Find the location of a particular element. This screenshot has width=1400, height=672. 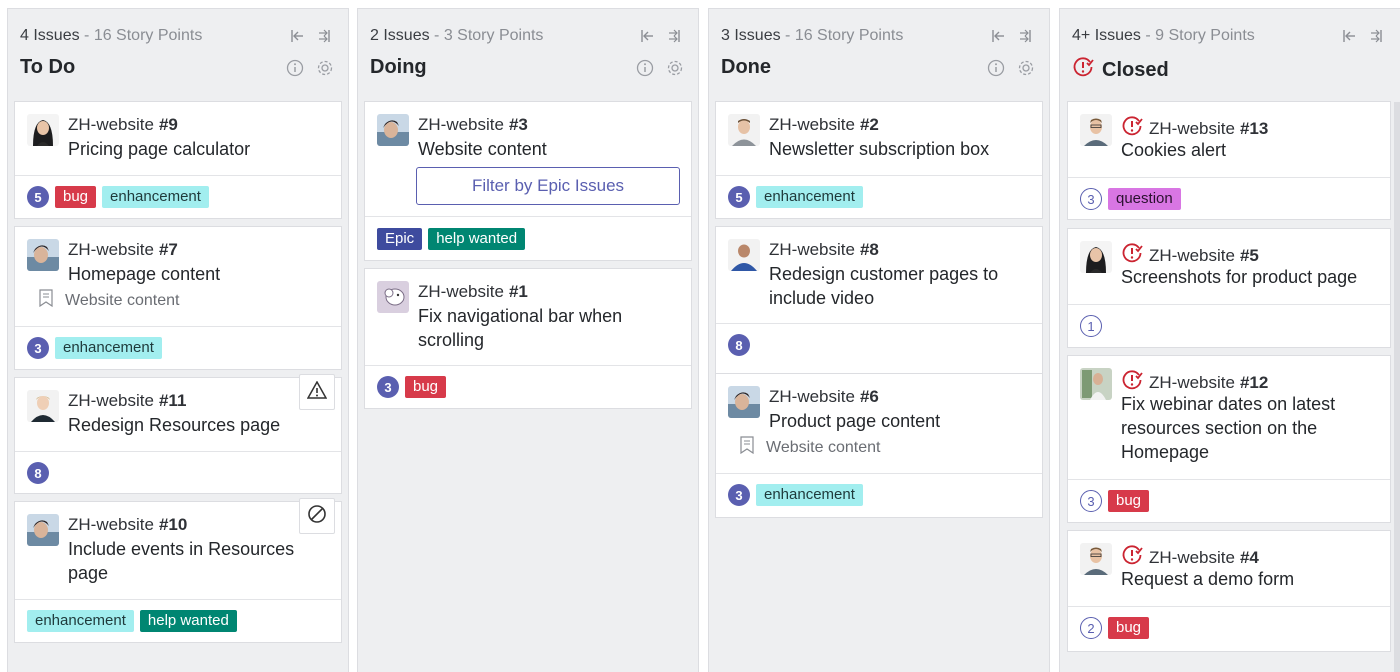

issue-number: #4 is located at coordinates (1249, 557).